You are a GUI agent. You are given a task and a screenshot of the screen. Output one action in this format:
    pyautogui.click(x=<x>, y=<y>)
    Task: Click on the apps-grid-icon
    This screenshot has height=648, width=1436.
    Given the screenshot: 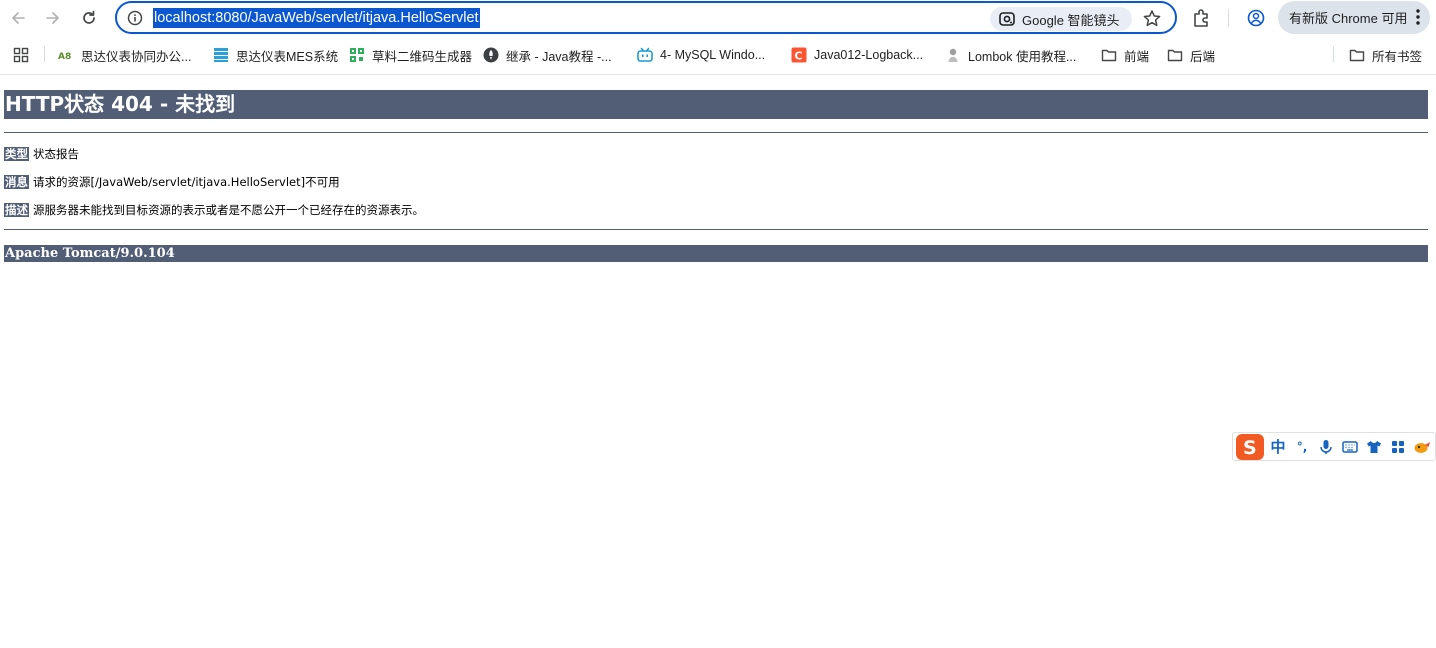 What is the action you would take?
    pyautogui.click(x=21, y=55)
    